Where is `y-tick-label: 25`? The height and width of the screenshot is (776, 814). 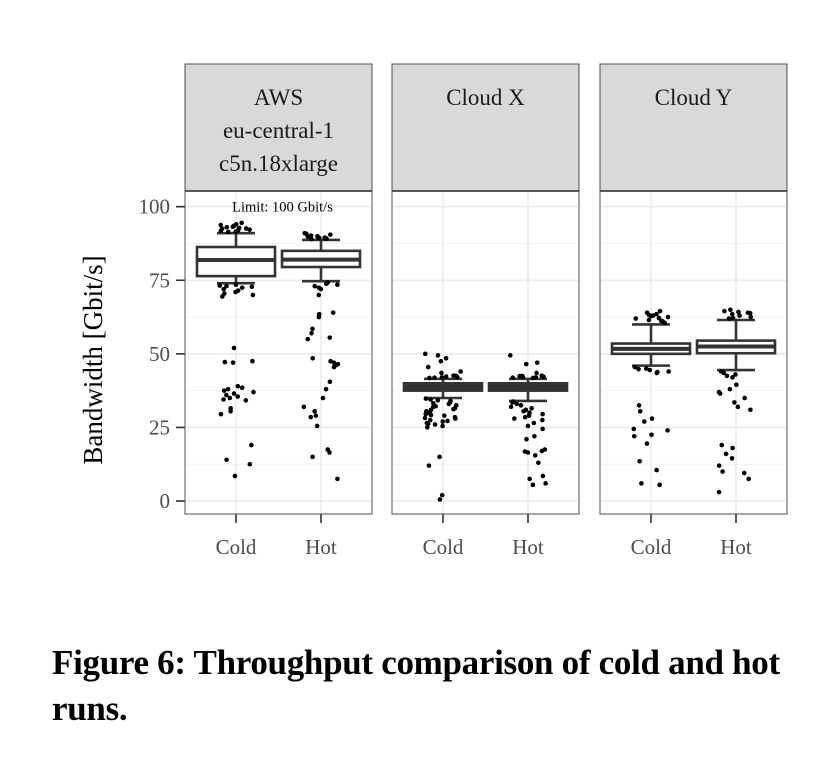 y-tick-label: 25 is located at coordinates (159, 427).